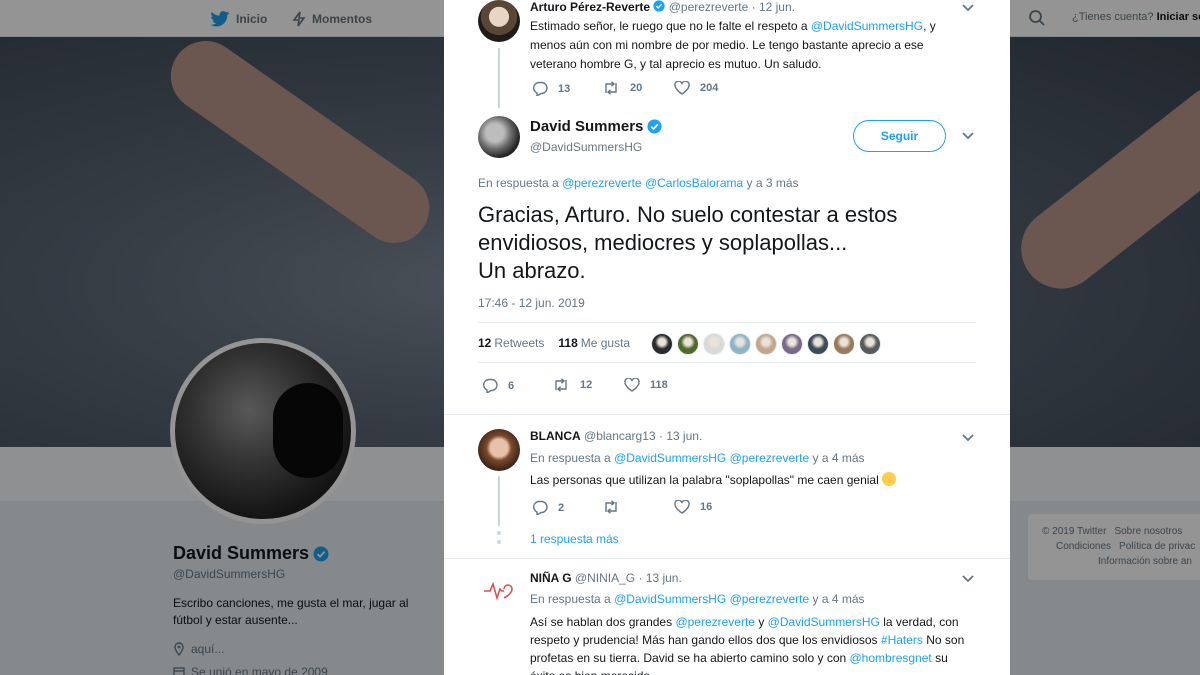 The height and width of the screenshot is (675, 1200). I want to click on reply2-text-mention-1: @perezreverte, so click(715, 622).